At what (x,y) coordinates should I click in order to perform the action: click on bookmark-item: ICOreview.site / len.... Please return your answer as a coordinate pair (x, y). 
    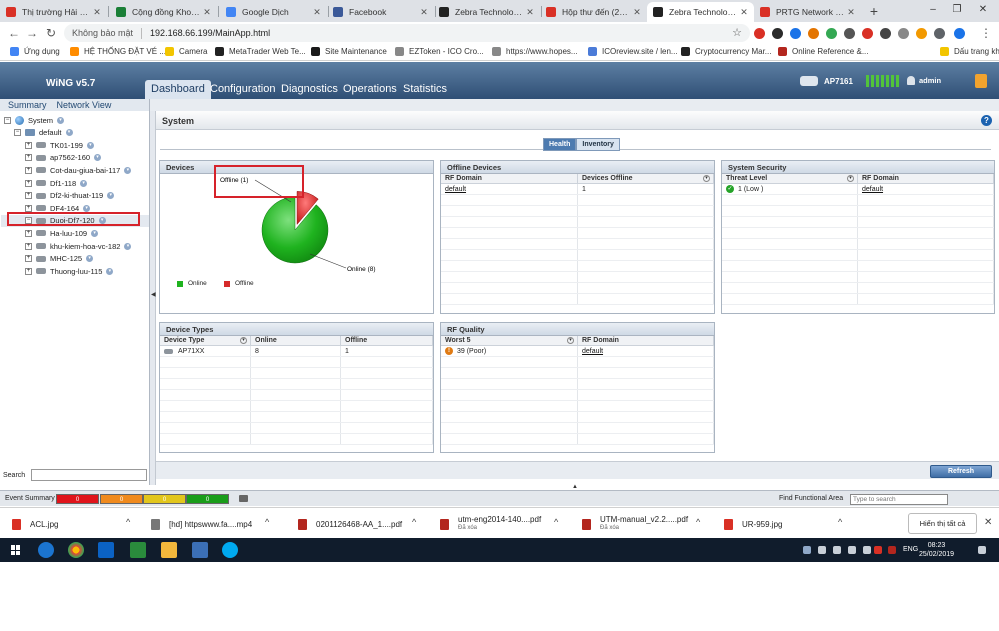
    Looking at the image, I should click on (633, 51).